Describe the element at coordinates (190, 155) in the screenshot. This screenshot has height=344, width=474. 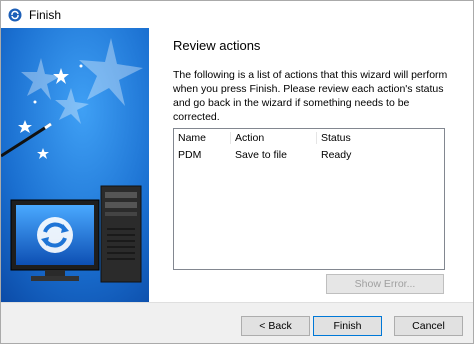
I see `row-name: PDM` at that location.